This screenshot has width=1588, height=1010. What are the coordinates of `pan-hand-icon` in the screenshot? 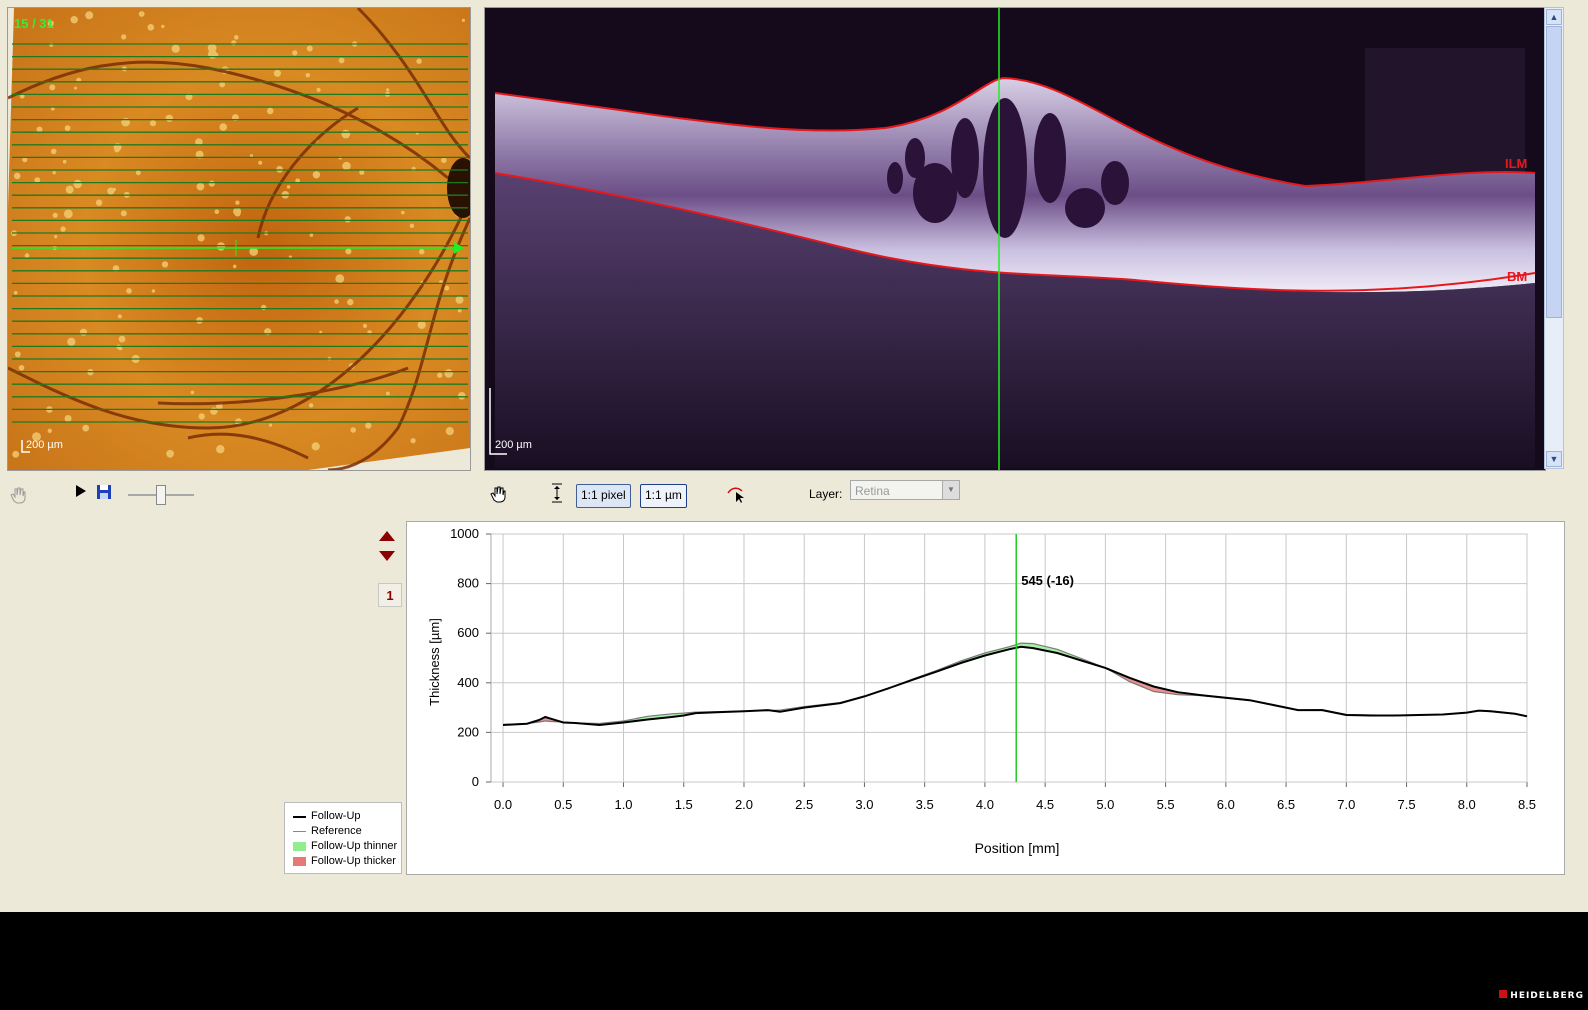 It's located at (18, 495).